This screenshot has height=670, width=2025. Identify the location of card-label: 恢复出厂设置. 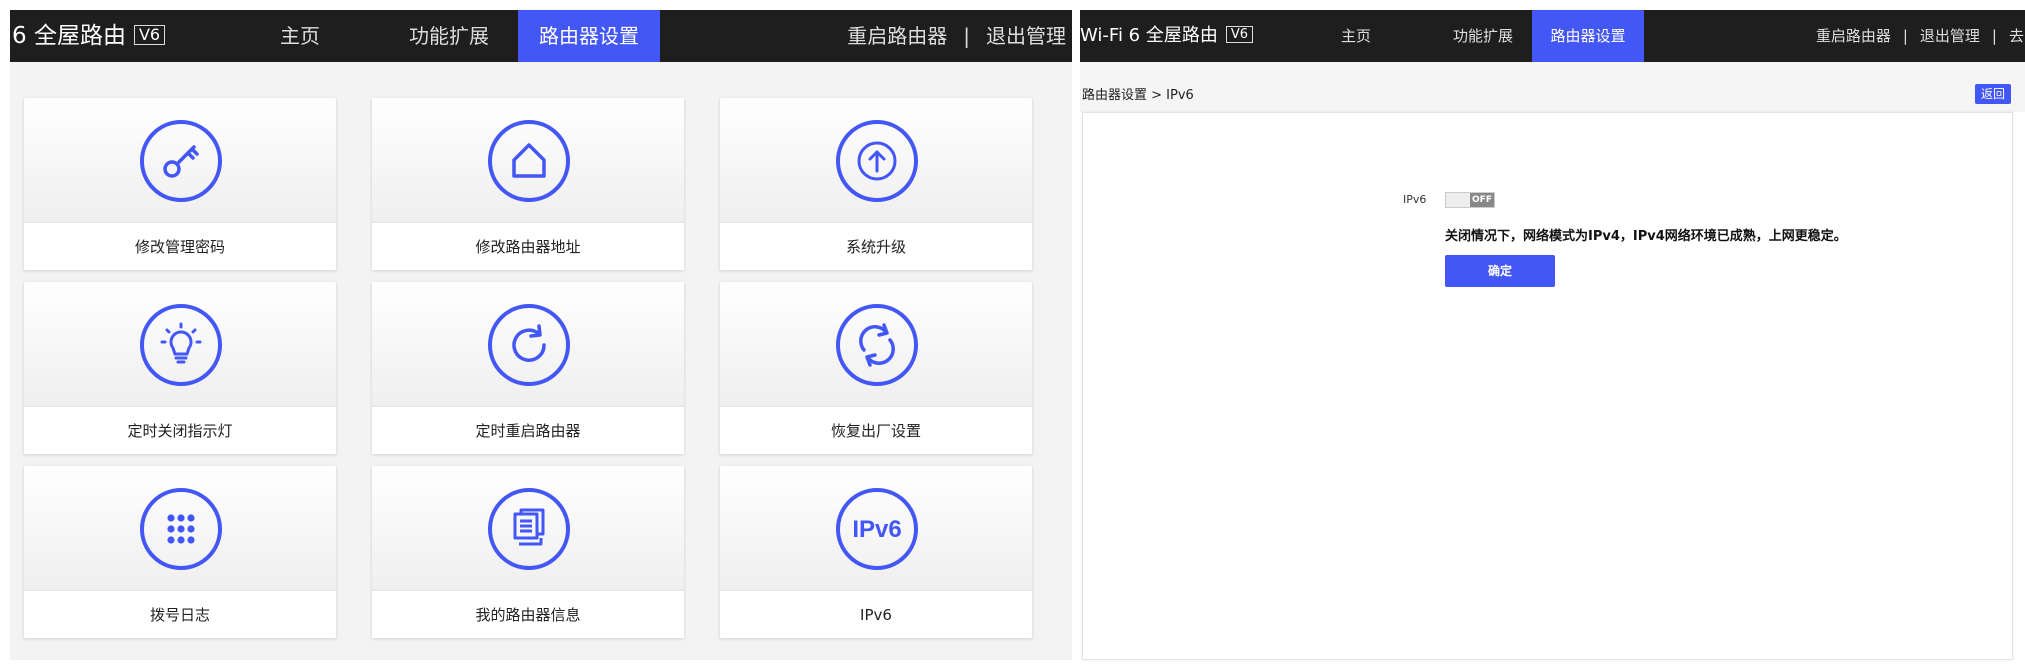
(876, 430).